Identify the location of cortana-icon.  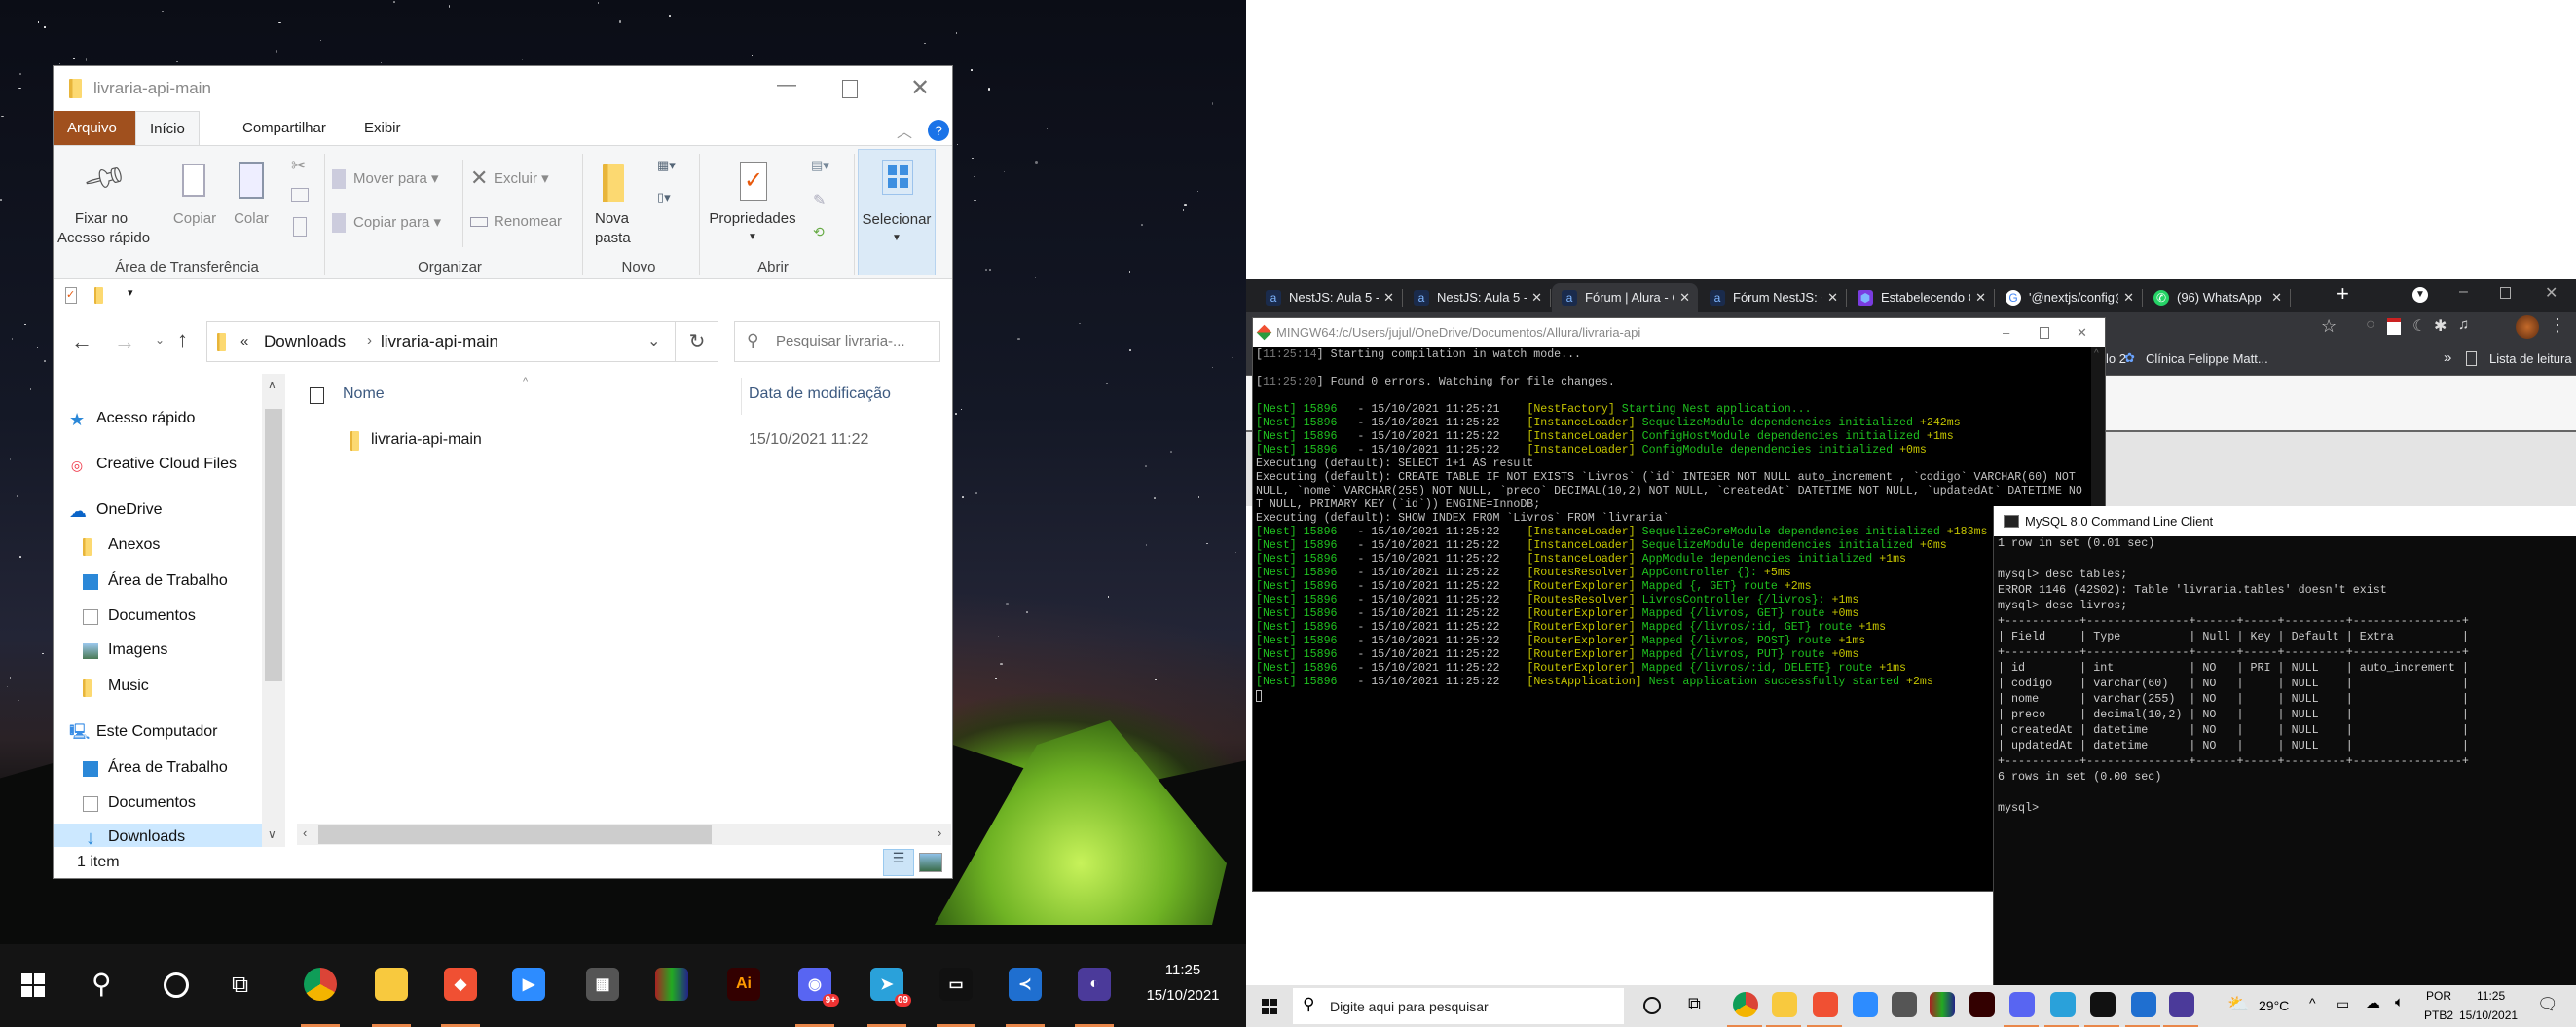
(1652, 1005).